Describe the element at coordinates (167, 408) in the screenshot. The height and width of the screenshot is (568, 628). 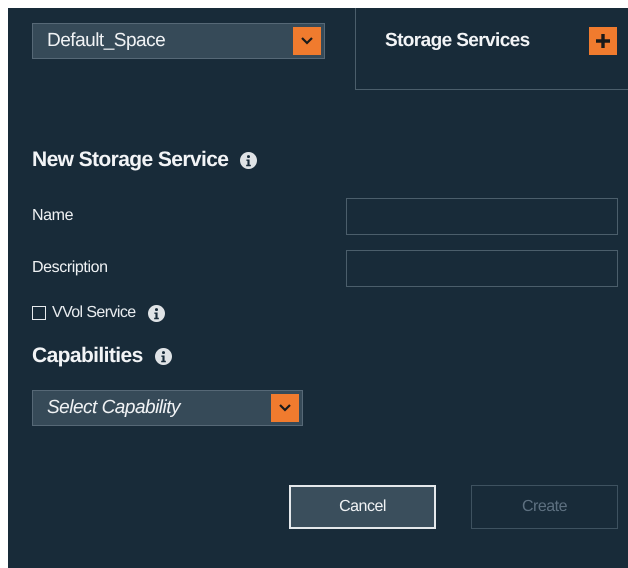
I see `dropdown: Select Capability` at that location.